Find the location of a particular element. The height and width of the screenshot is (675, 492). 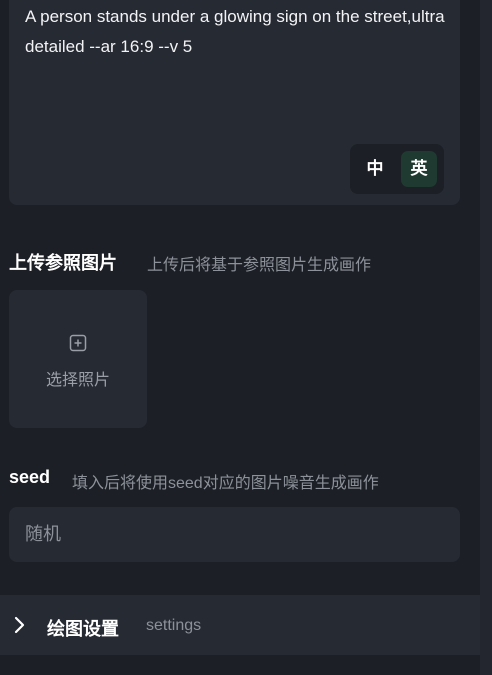

drawing-settings-subtitle: settings is located at coordinates (174, 625).